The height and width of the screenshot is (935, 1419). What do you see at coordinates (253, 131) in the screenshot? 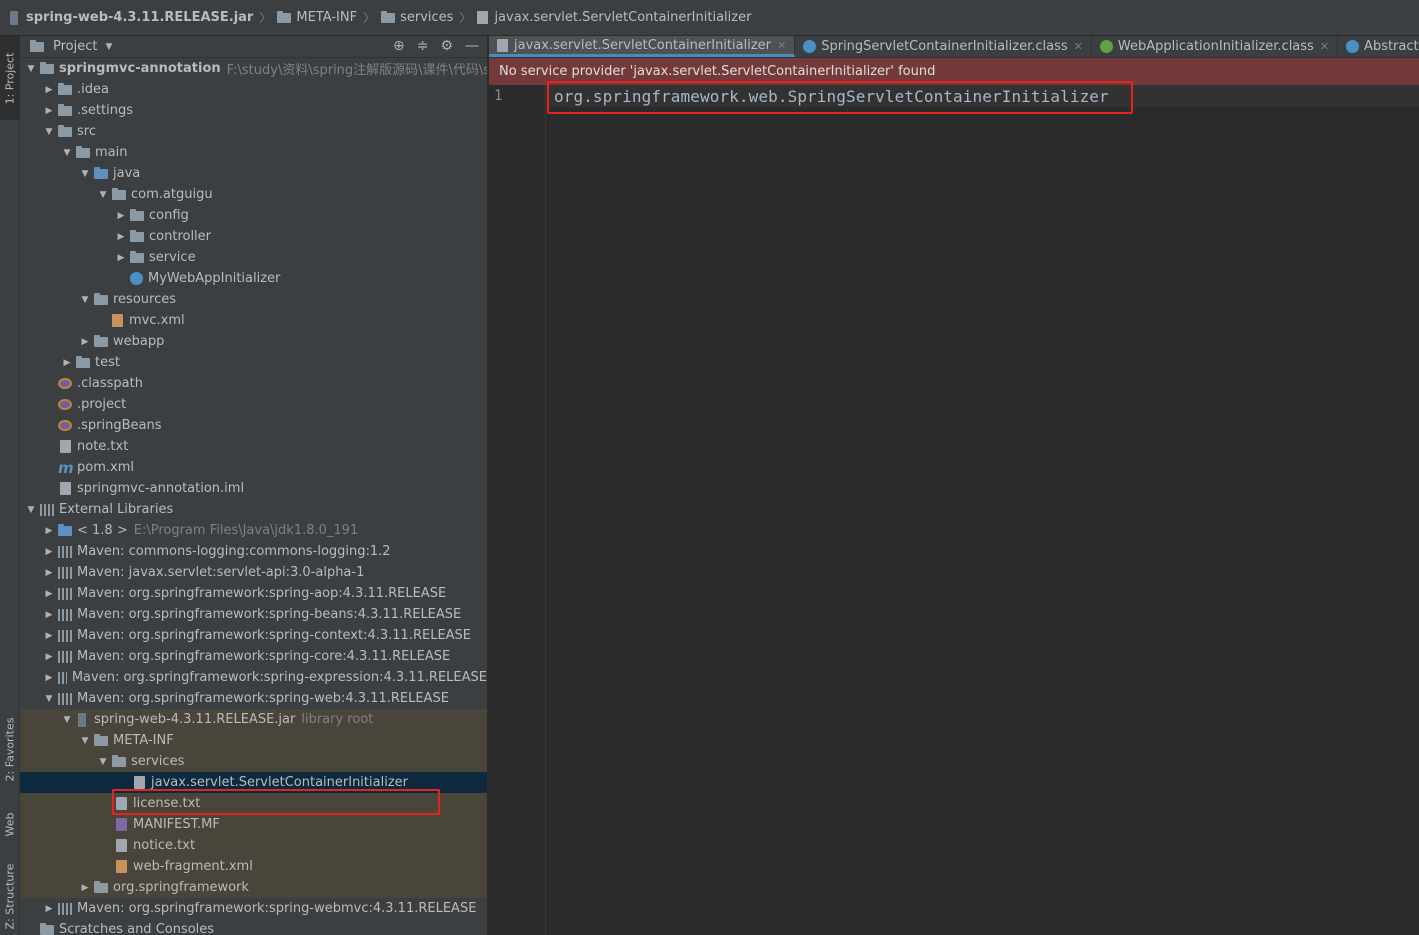
I see `tree-row-src: ▼ src` at bounding box center [253, 131].